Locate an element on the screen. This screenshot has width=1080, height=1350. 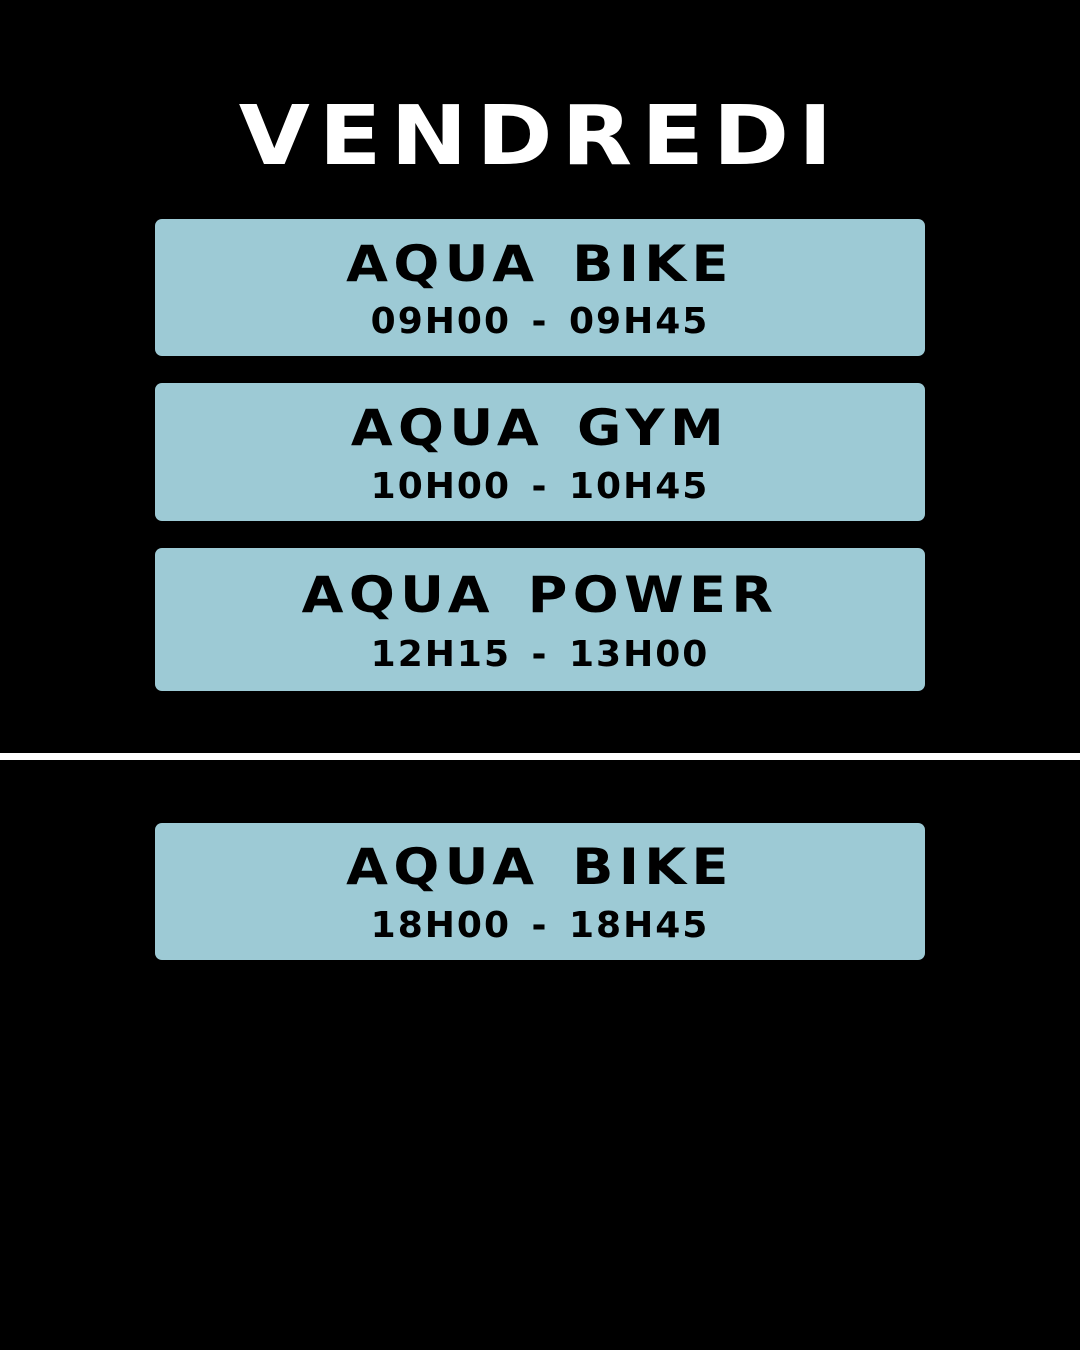
class-card-aqua-gym: AQUA GYM 10H00 - 10H45 is located at coordinates (540, 452).